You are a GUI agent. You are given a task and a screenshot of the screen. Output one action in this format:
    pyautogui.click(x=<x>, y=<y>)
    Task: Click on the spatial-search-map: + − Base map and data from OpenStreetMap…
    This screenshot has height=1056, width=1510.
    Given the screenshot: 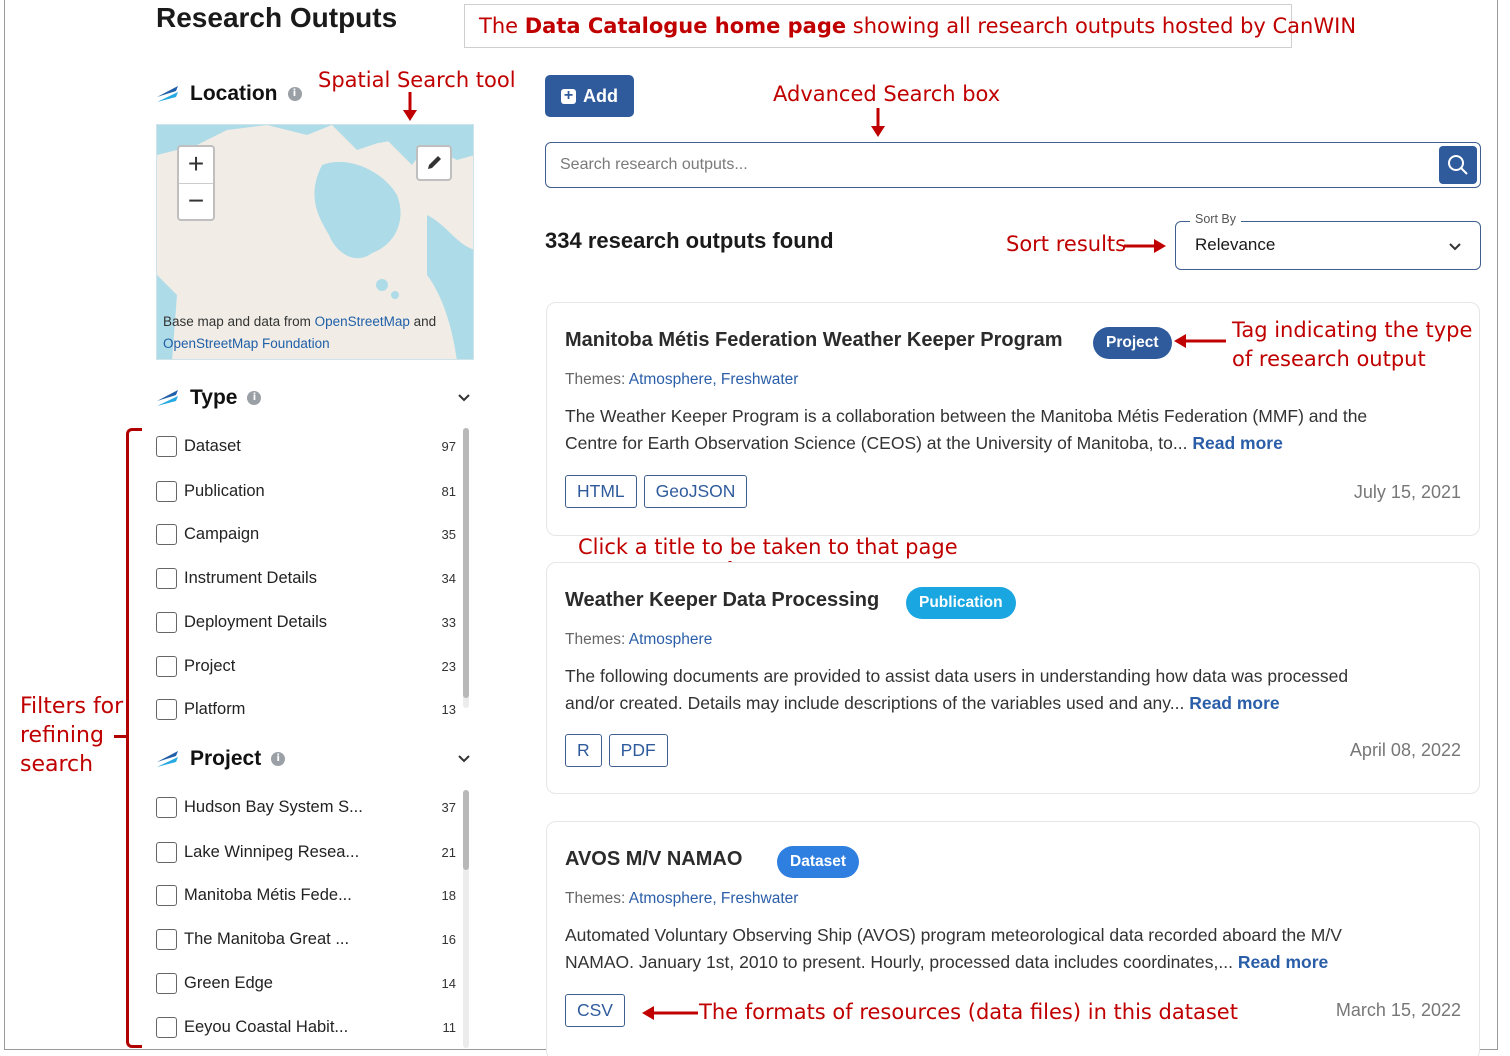 What is the action you would take?
    pyautogui.click(x=315, y=242)
    